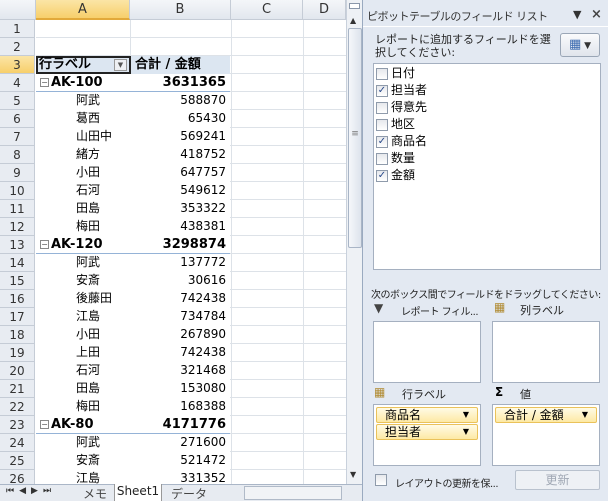 Image resolution: width=608 pixels, height=502 pixels. Describe the element at coordinates (17, 29) in the screenshot. I see `row-header: 1` at that location.